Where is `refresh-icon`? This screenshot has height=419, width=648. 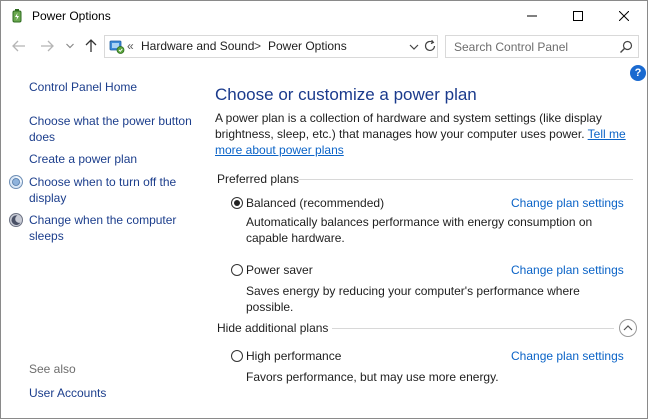
refresh-icon is located at coordinates (430, 46).